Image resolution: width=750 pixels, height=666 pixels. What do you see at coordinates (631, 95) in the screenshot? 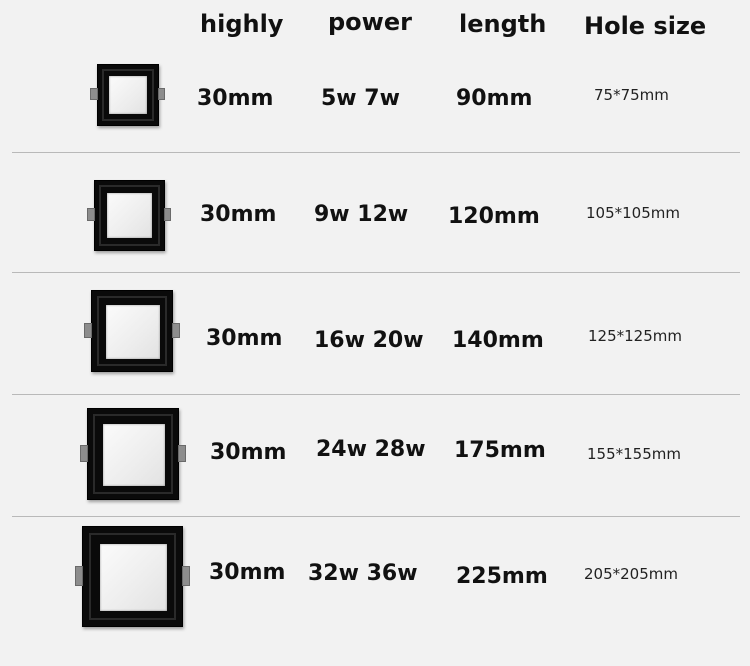
I see `hole-size-cell: 75*75mm` at bounding box center [631, 95].